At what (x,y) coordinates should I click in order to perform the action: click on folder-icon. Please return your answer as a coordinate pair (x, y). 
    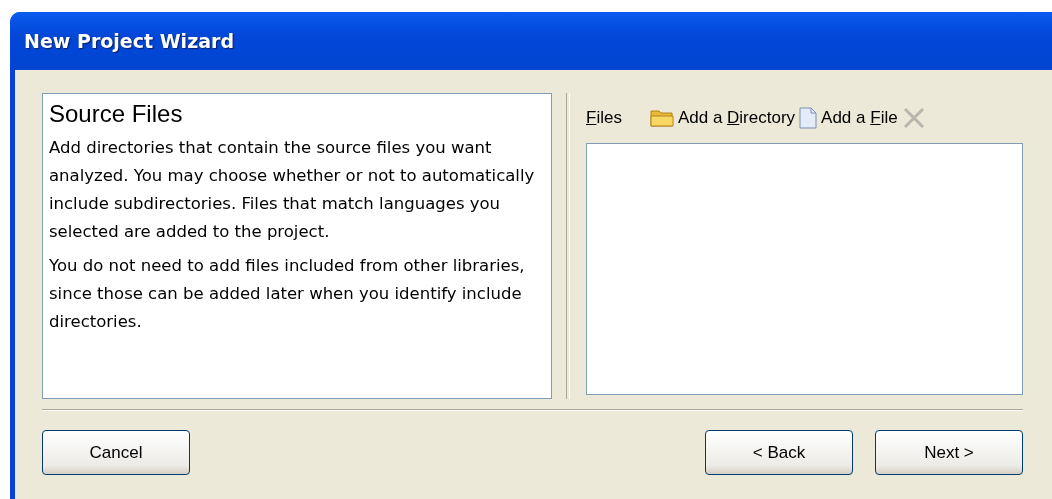
    Looking at the image, I should click on (661, 118).